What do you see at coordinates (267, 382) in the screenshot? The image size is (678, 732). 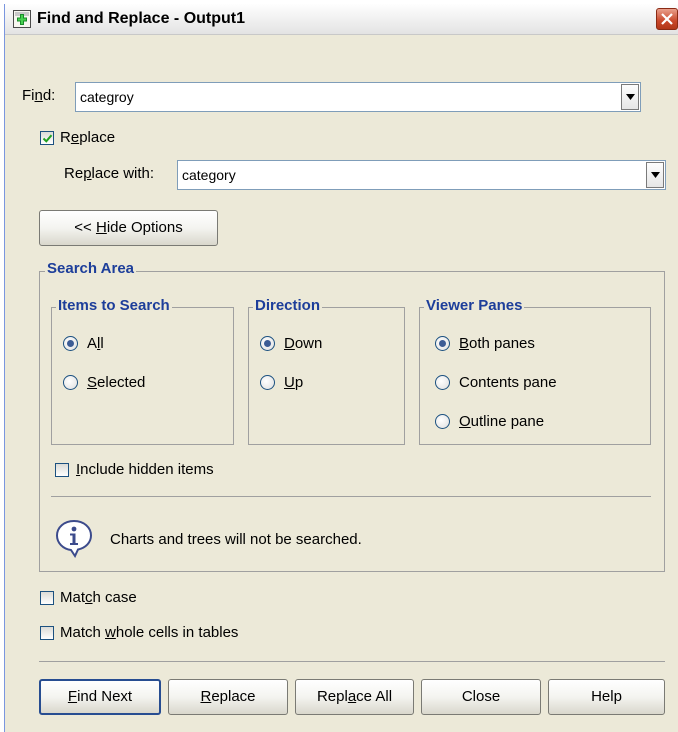 I see `direction-up-radio` at bounding box center [267, 382].